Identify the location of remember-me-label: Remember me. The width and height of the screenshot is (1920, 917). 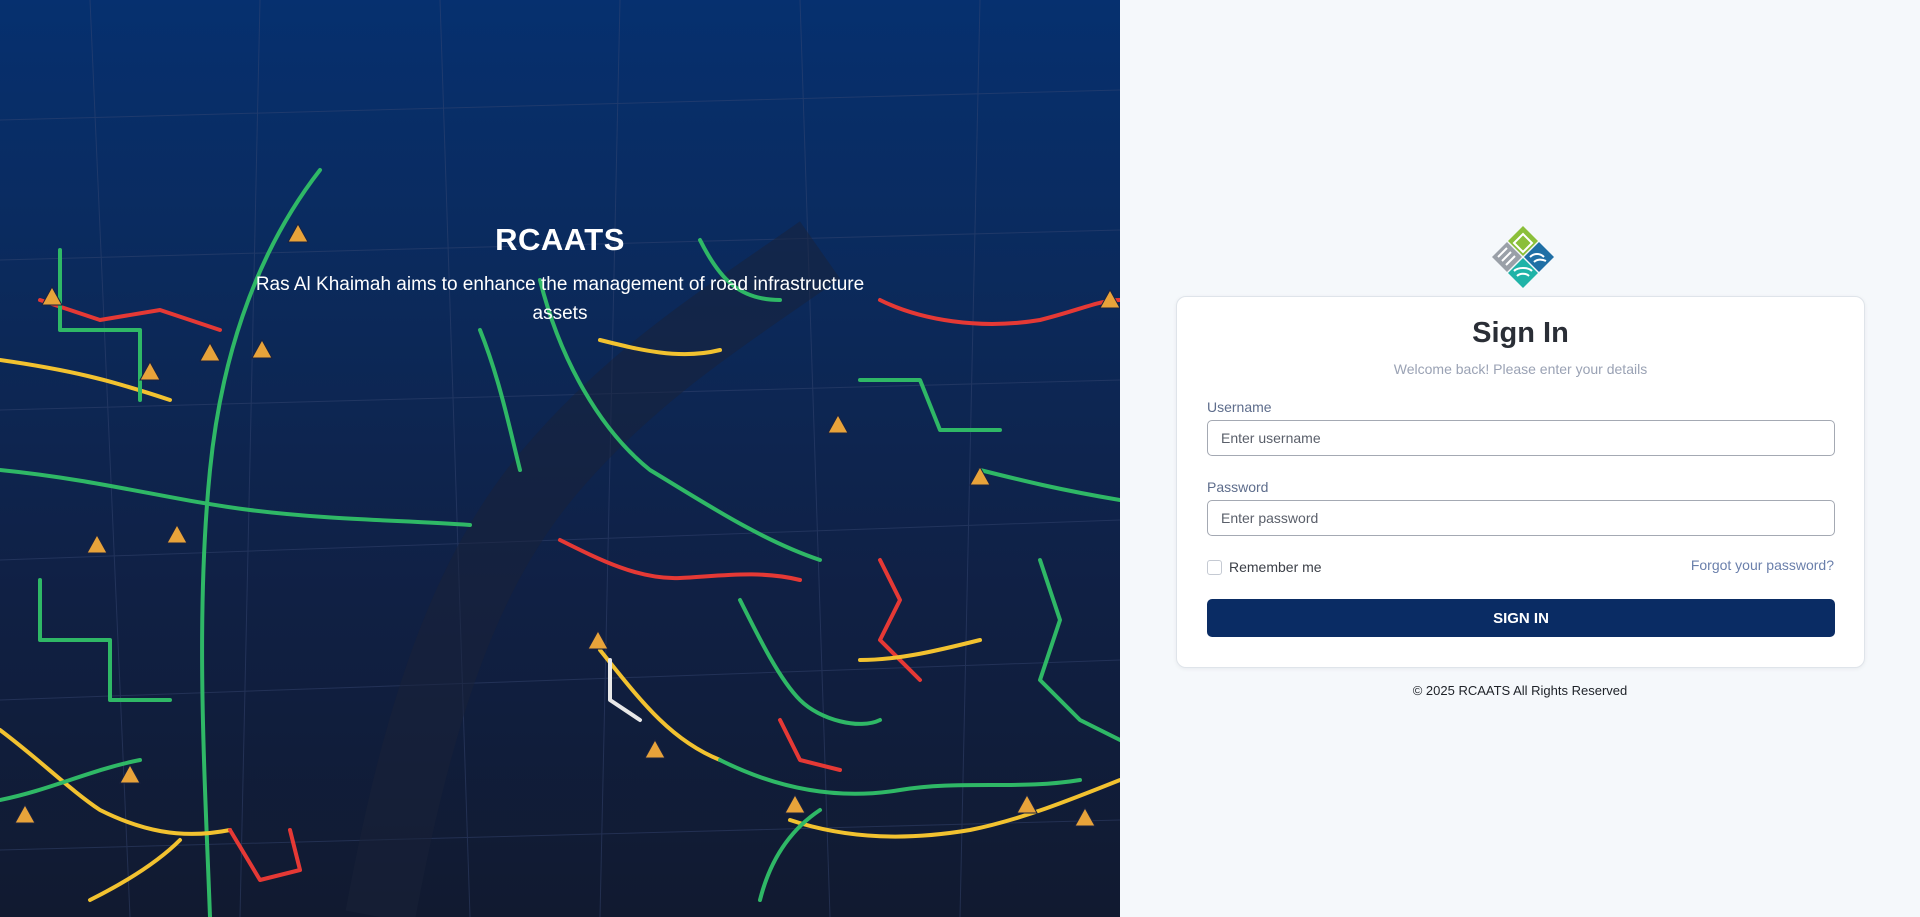
(1275, 567).